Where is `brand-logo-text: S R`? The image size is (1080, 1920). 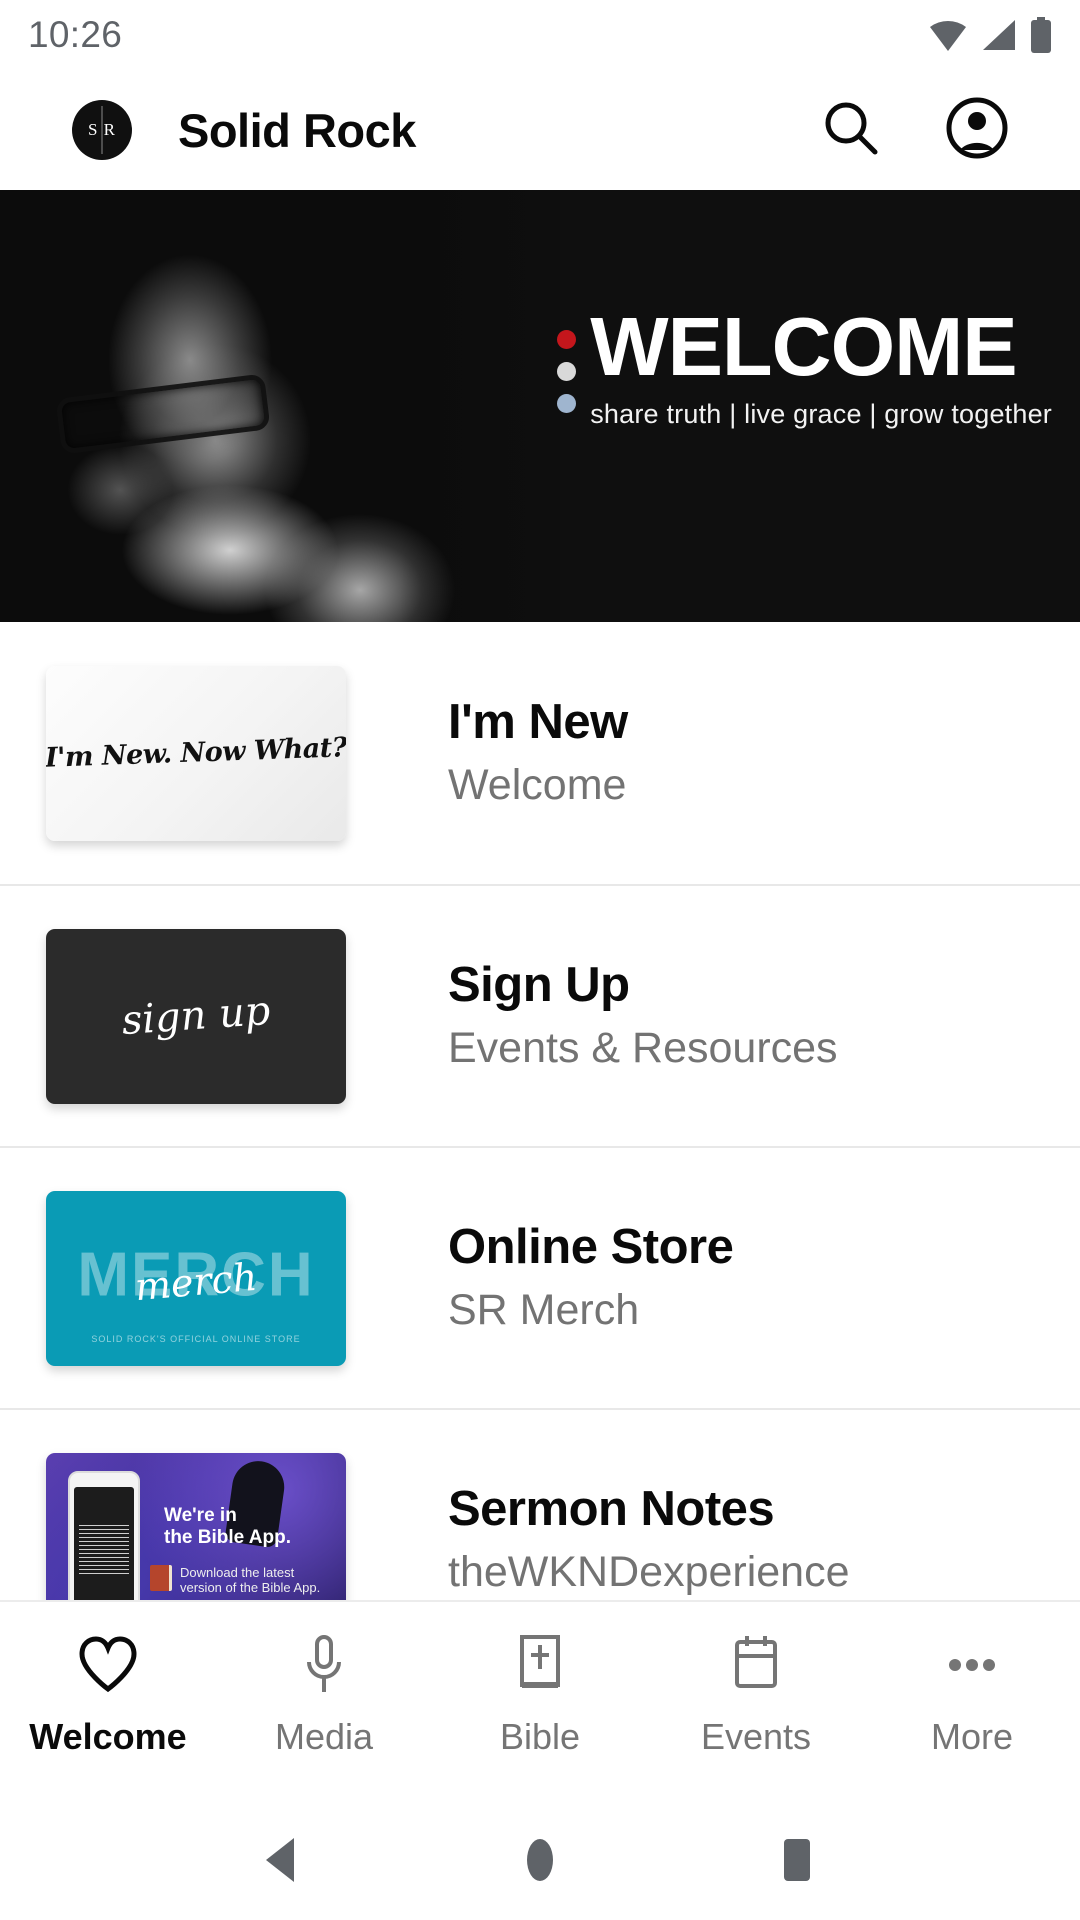 brand-logo-text: S R is located at coordinates (102, 129).